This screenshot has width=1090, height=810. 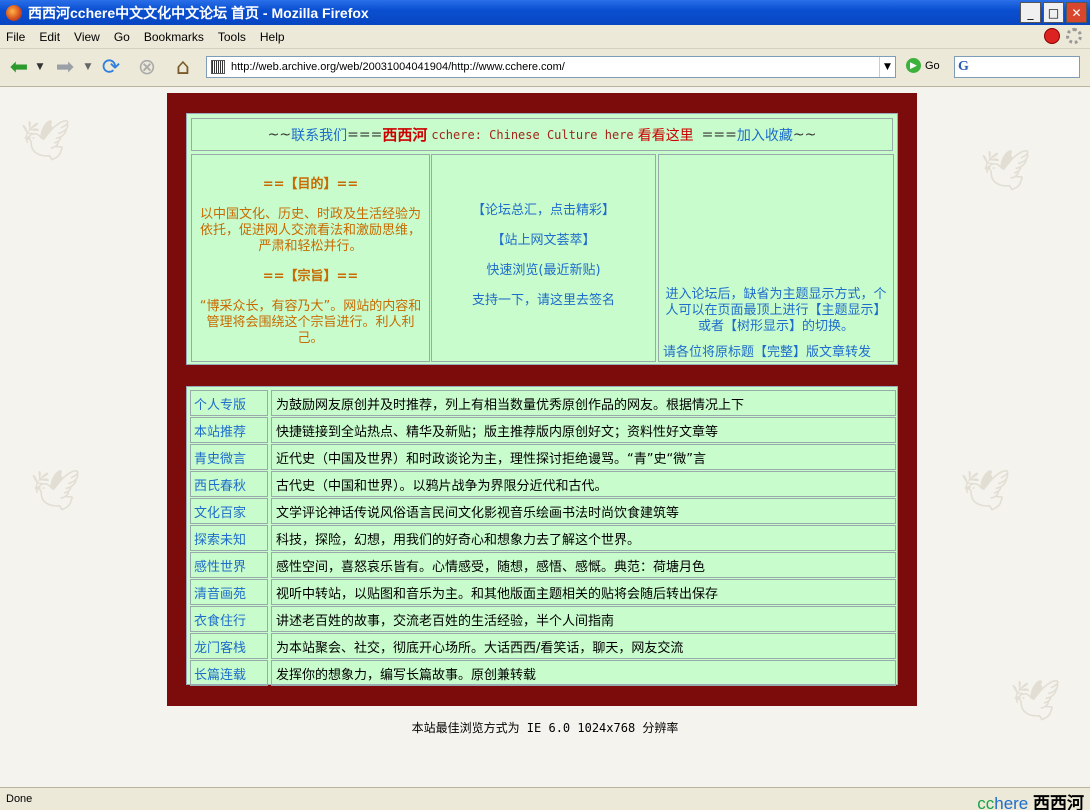 I want to click on google-icon: G, so click(x=963, y=66).